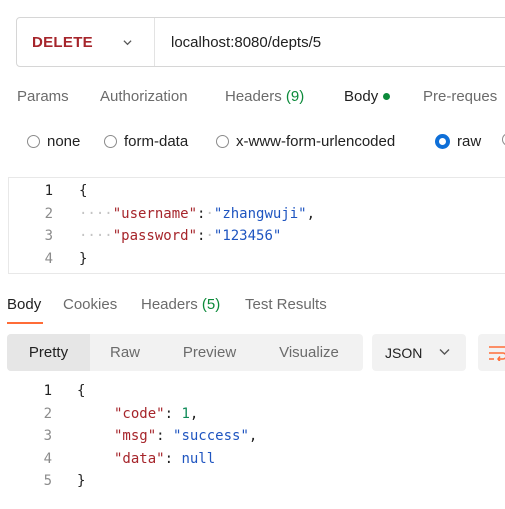  I want to click on url-input: localhost:8080/depts/5, so click(246, 42).